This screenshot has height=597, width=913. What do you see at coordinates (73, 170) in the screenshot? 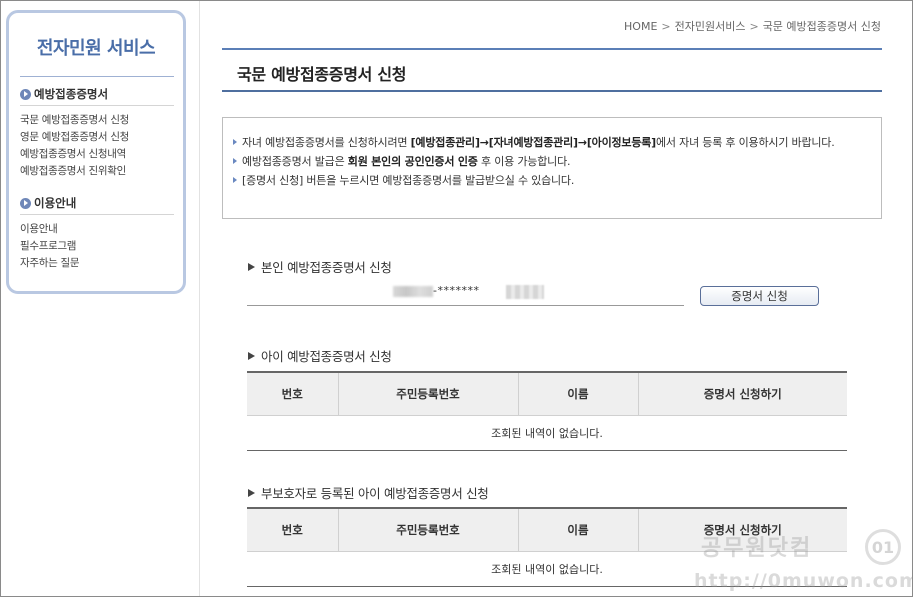
I see `sidebar-link-verify: 예방접종증명서 진위확인` at bounding box center [73, 170].